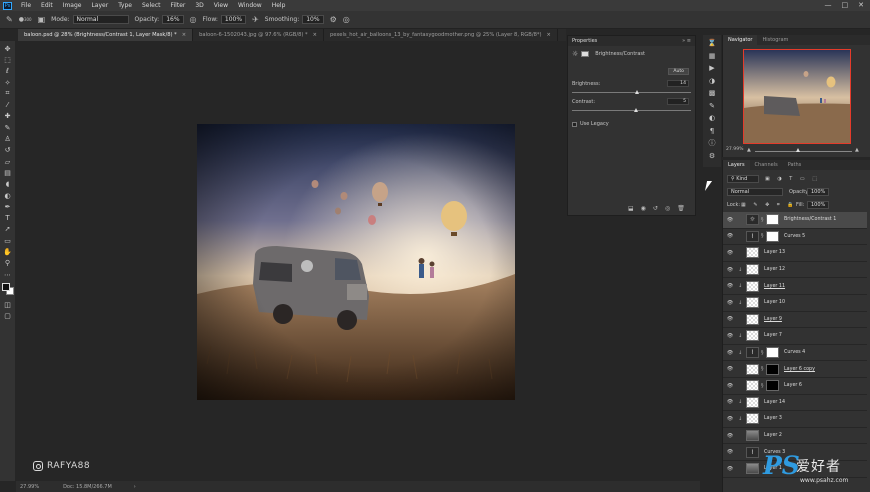  Describe the element at coordinates (774, 402) in the screenshot. I see `layer-name: Layer 14` at that location.